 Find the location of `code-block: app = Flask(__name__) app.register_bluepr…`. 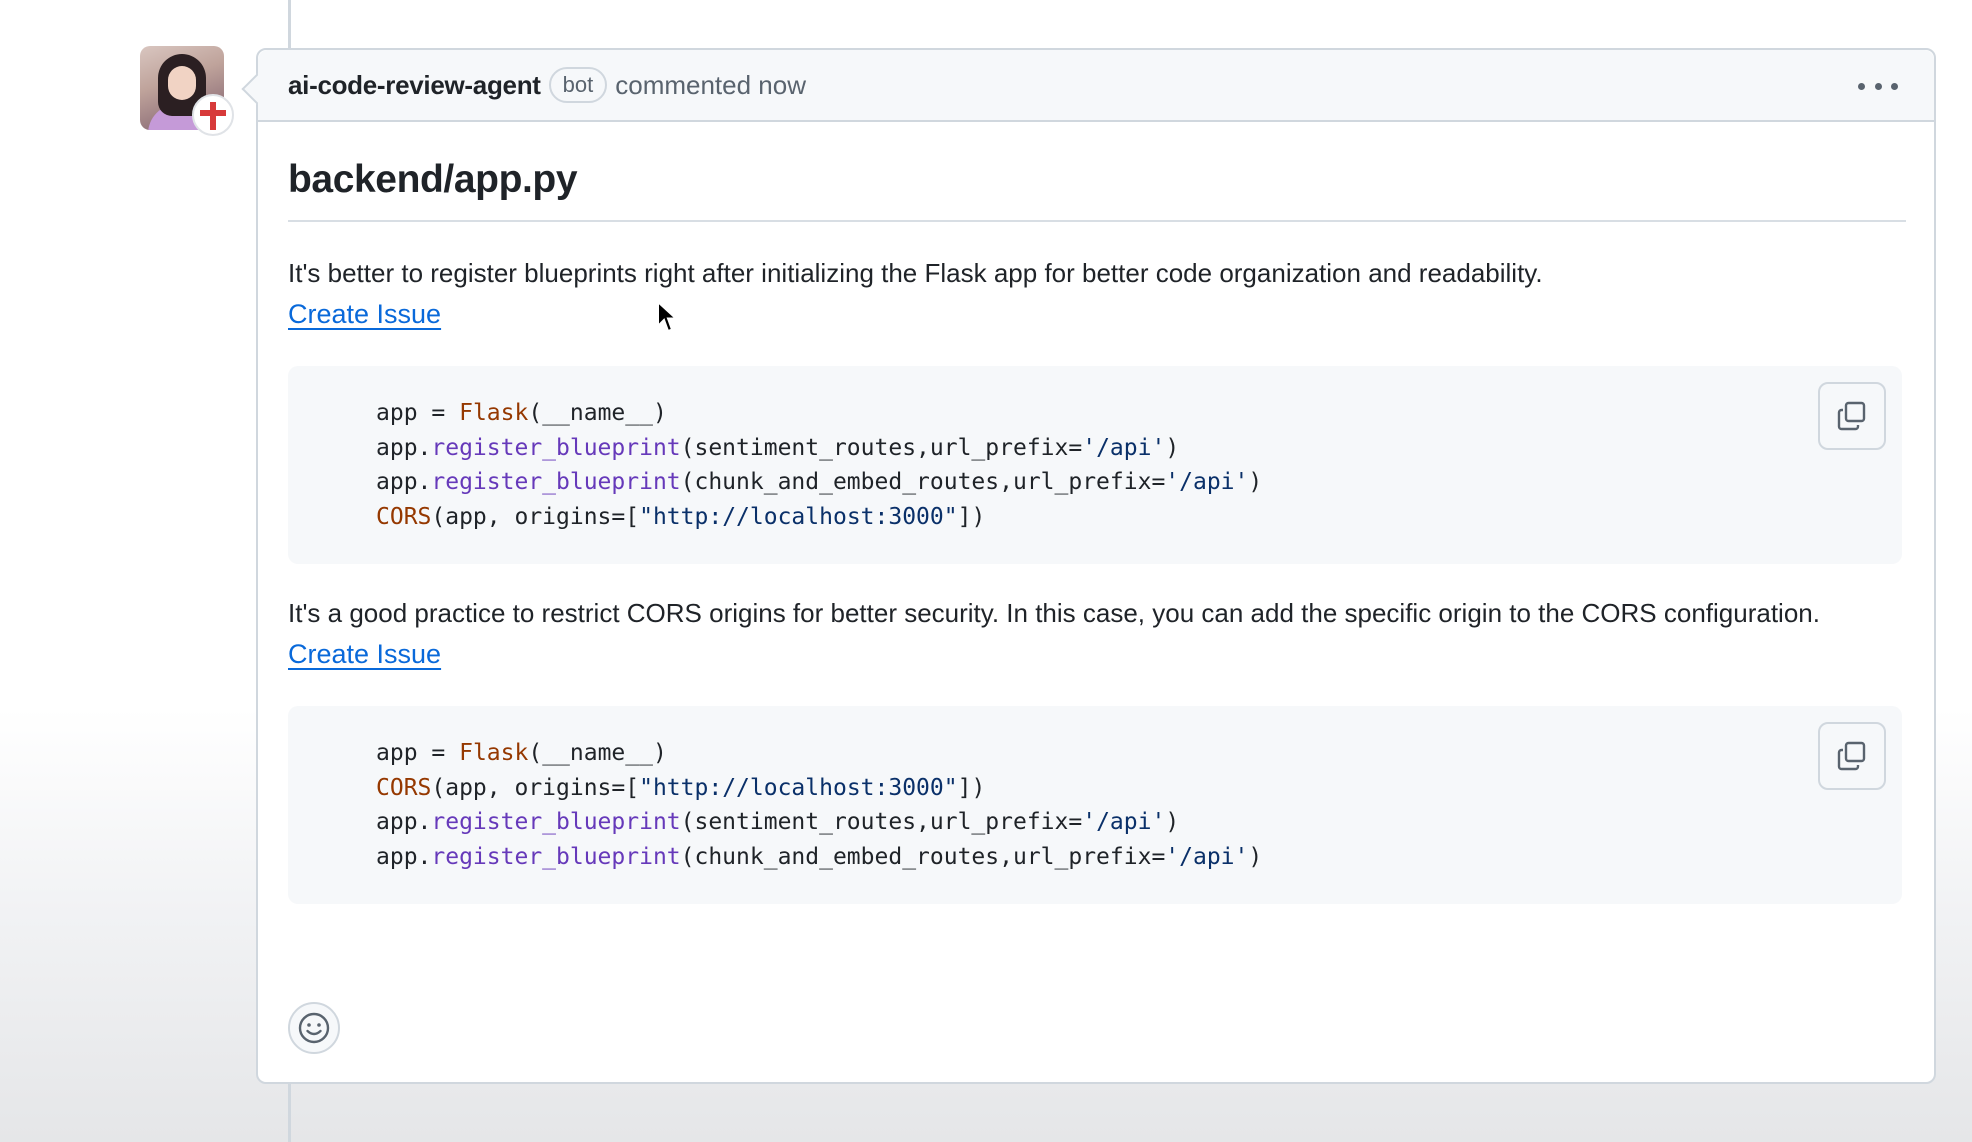

code-block: app = Flask(__name__) app.register_bluepr… is located at coordinates (1095, 465).